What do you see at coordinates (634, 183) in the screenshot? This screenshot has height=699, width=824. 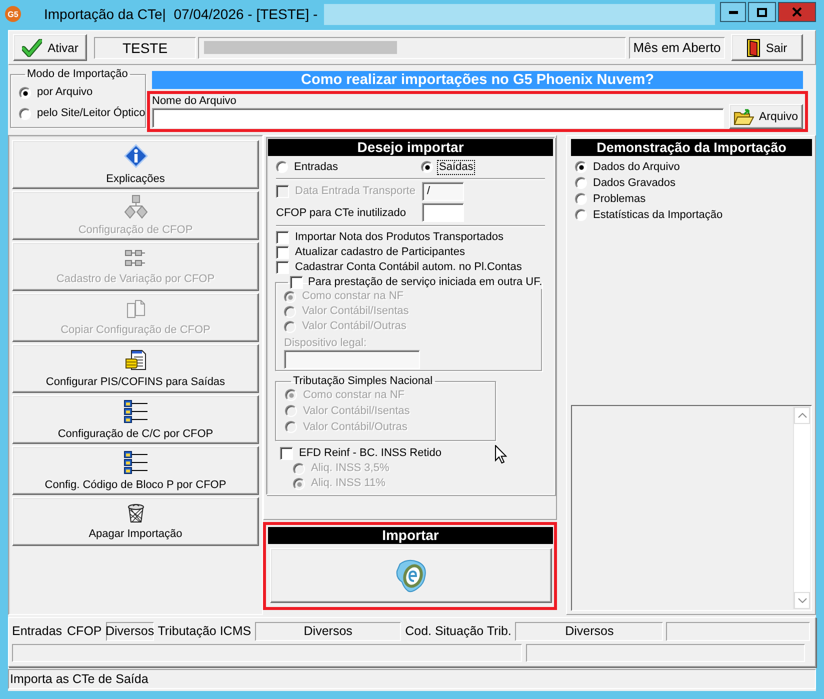 I see `radio-label: Dados Gravados` at bounding box center [634, 183].